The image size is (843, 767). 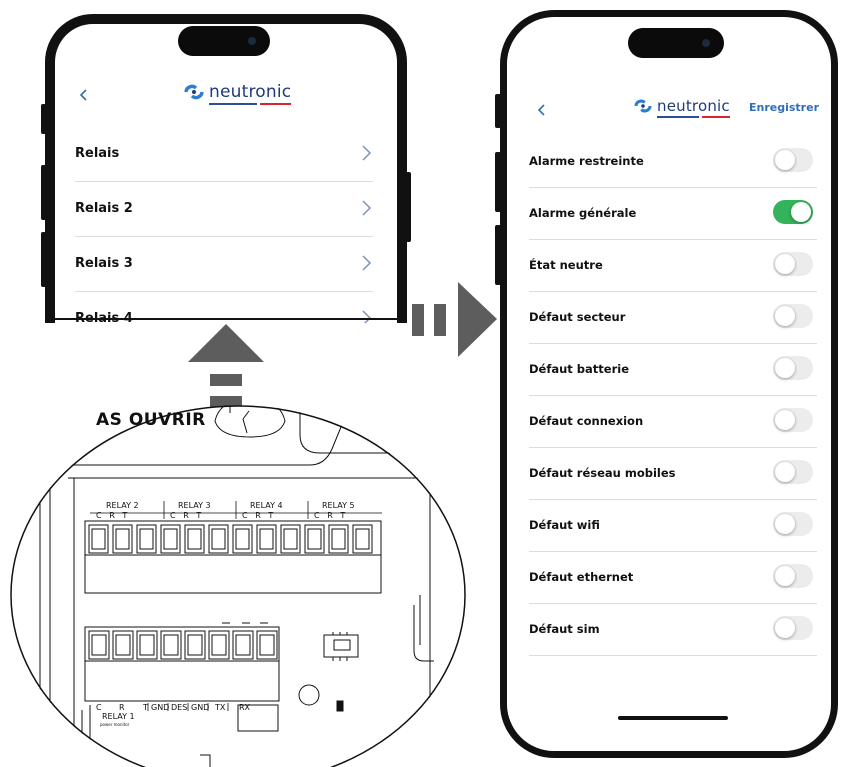 I want to click on pin-gnd-2: GND, so click(x=200, y=707).